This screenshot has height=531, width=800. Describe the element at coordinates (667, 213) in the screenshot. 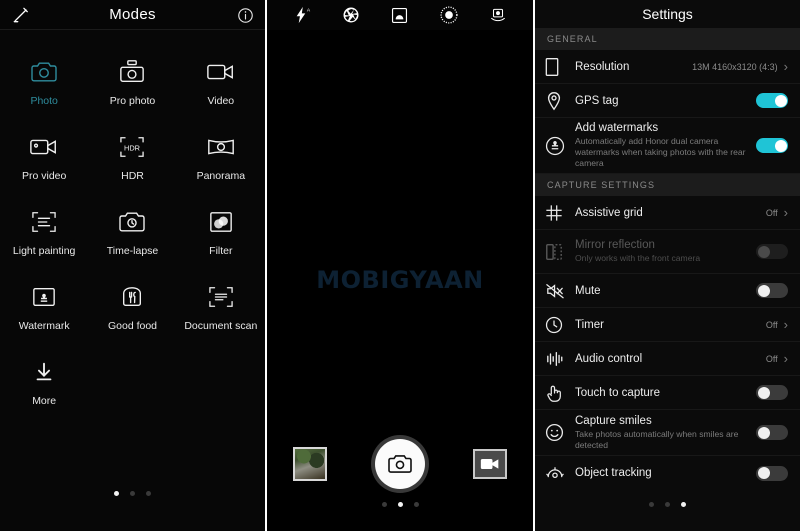

I see `setting-row-assistive-grid: Assistive grid Off ›` at that location.